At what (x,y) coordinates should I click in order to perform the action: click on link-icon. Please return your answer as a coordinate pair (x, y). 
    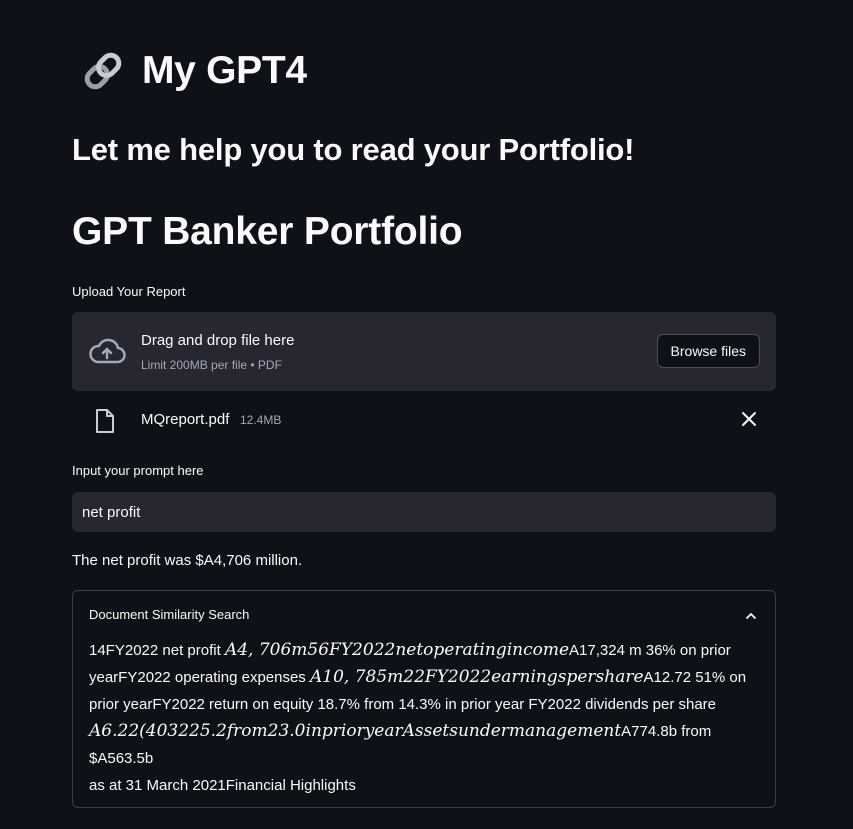
    Looking at the image, I should click on (103, 71).